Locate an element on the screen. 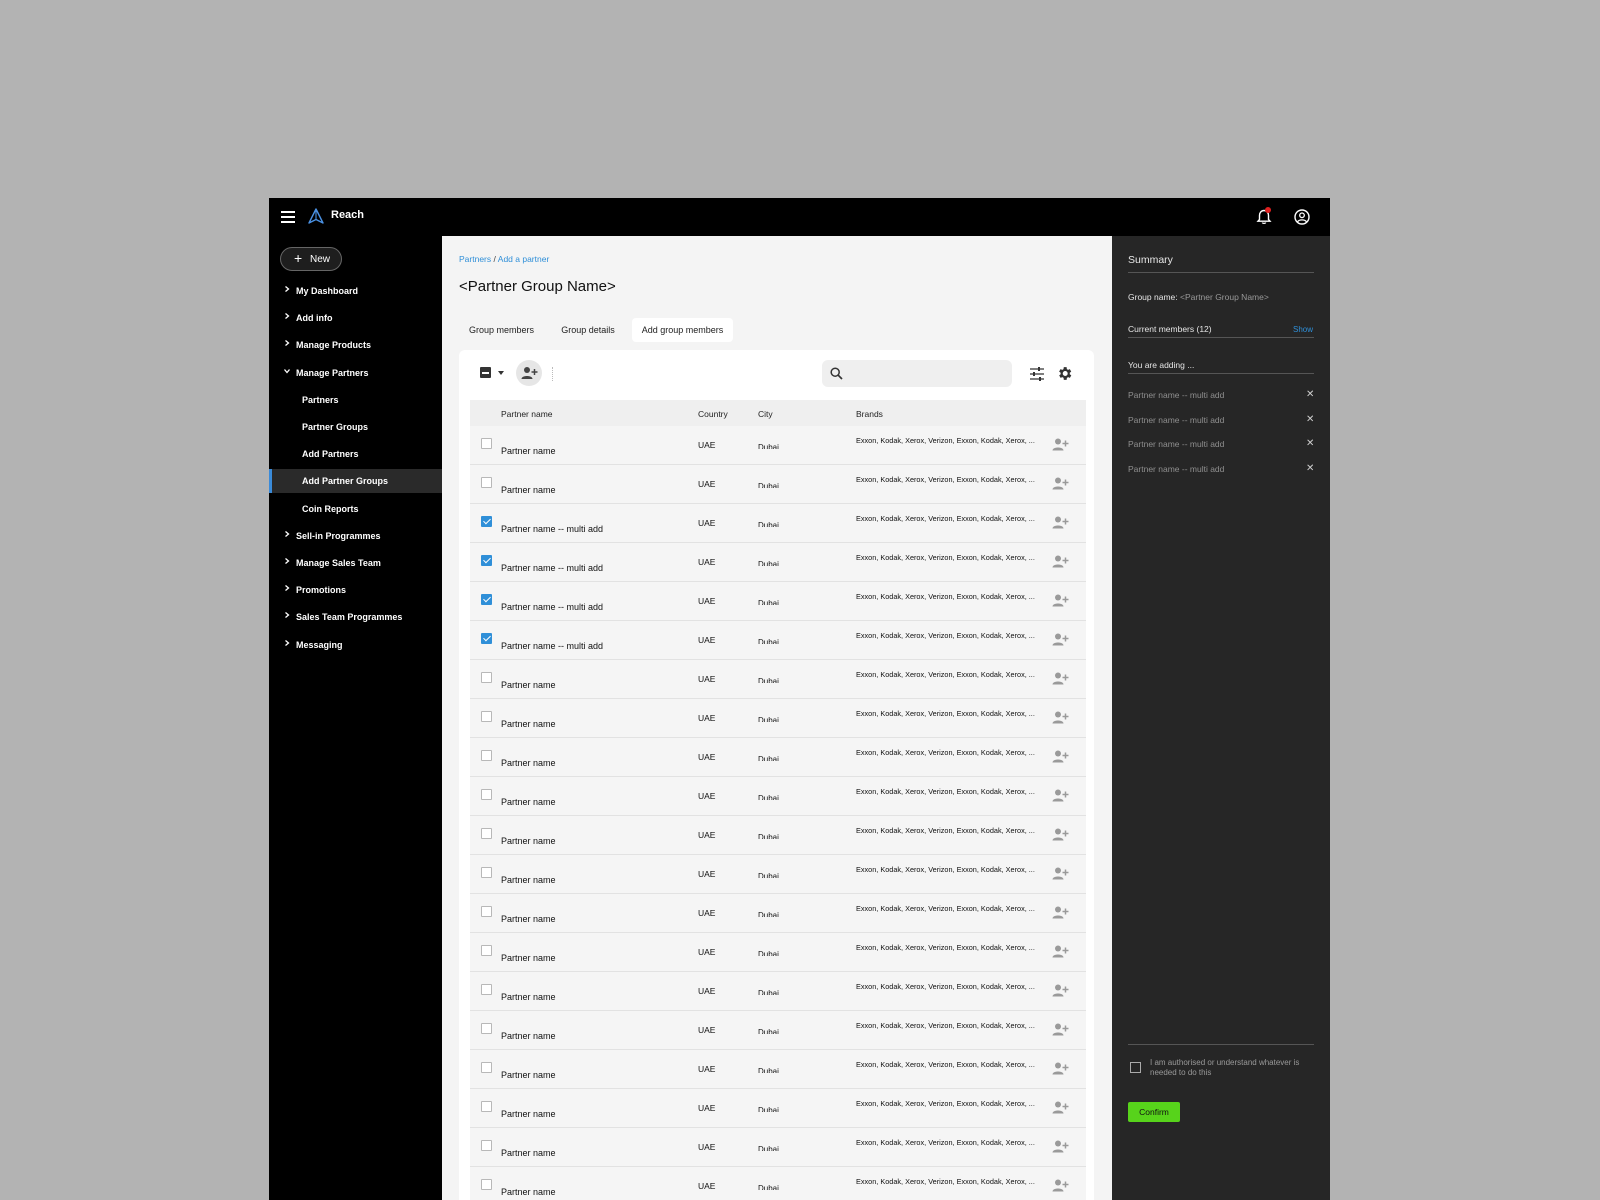 The image size is (1600, 1200). sidebar-item-manage-partners: Manage Partners is located at coordinates (355, 373).